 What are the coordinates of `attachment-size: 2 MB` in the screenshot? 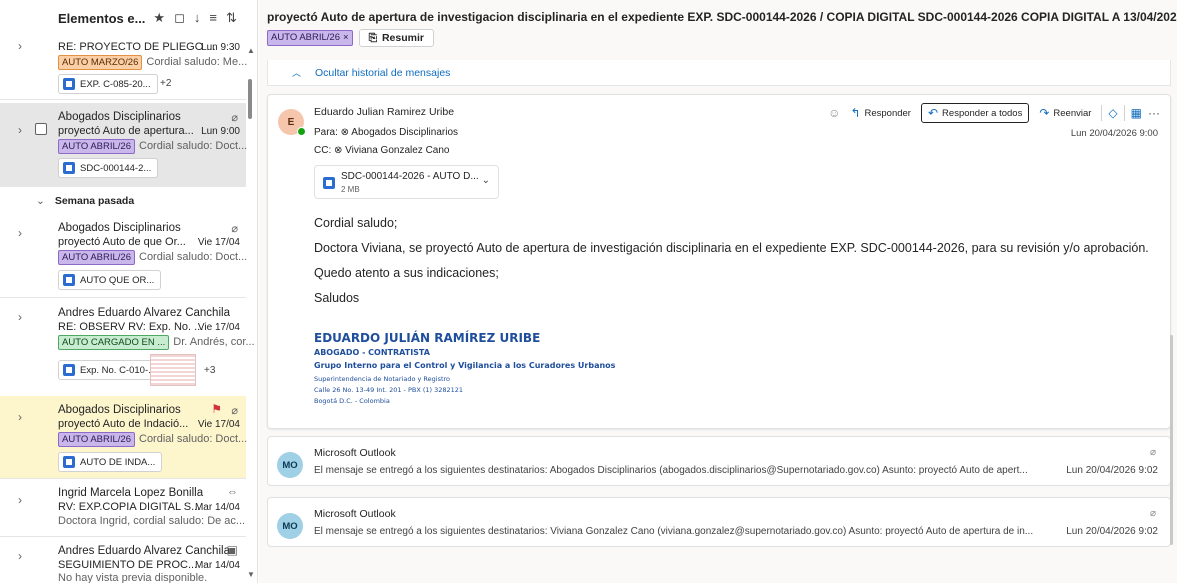 It's located at (350, 189).